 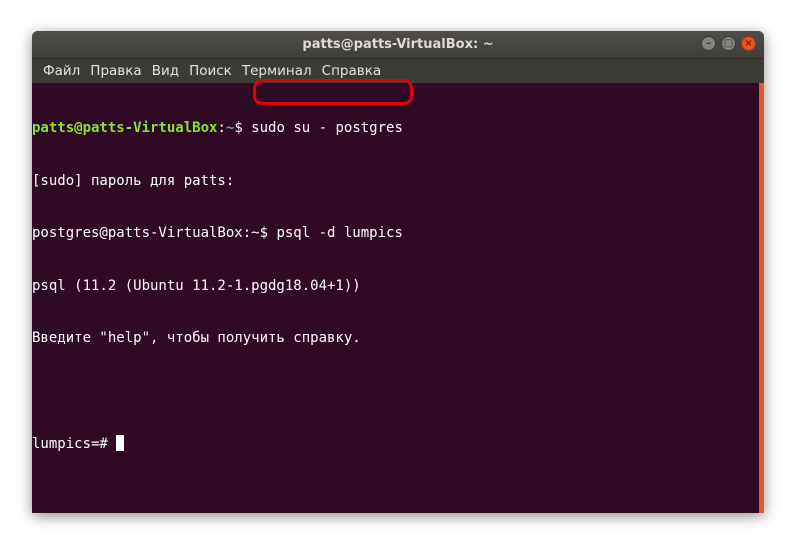 What do you see at coordinates (339, 233) in the screenshot?
I see `psql-command: psql -d lumpics` at bounding box center [339, 233].